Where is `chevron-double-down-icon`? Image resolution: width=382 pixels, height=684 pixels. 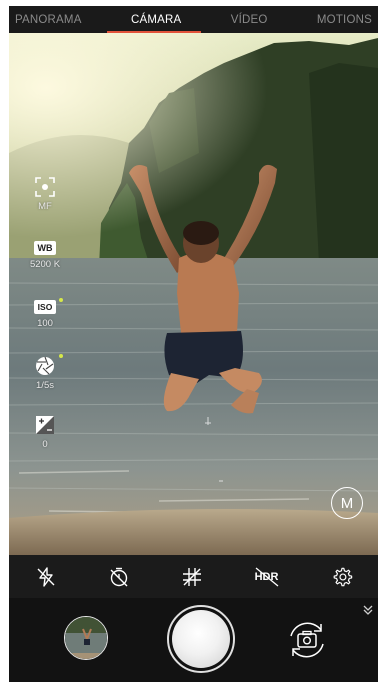 chevron-double-down-icon is located at coordinates (368, 610).